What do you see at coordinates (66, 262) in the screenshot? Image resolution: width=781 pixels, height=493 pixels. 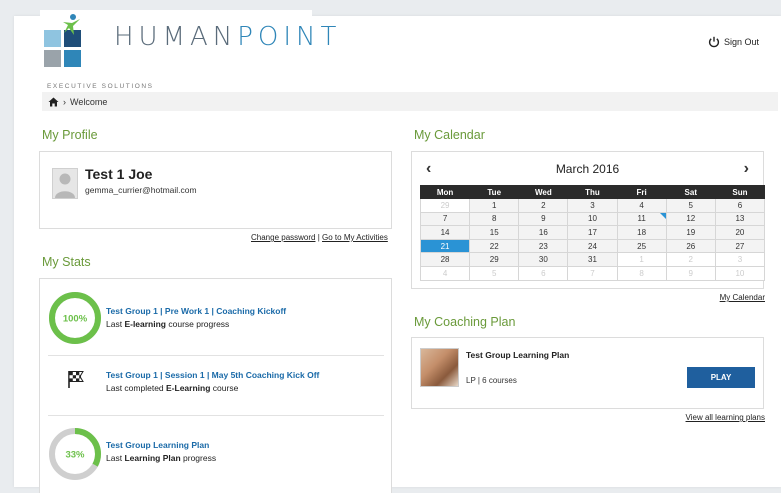 I see `stats-section-title: My Stats` at bounding box center [66, 262].